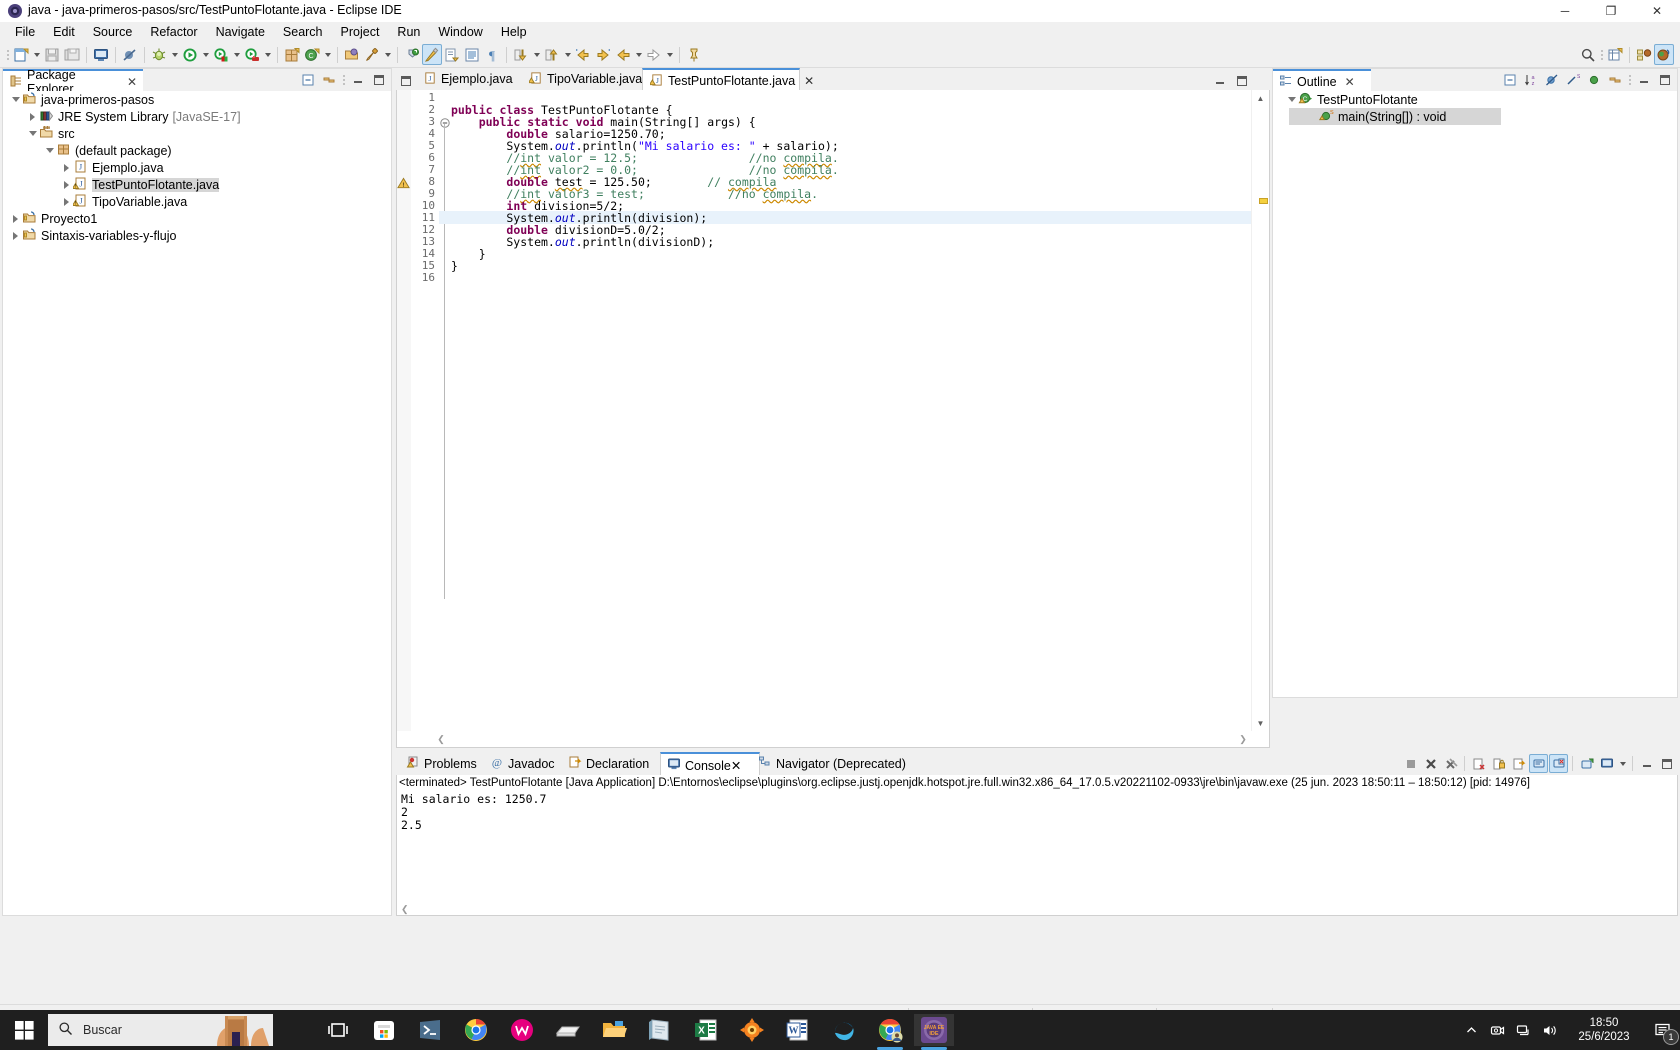 The width and height of the screenshot is (1680, 1050). What do you see at coordinates (1395, 116) in the screenshot?
I see `outline-item-main-method: S main(String[]) : void` at bounding box center [1395, 116].